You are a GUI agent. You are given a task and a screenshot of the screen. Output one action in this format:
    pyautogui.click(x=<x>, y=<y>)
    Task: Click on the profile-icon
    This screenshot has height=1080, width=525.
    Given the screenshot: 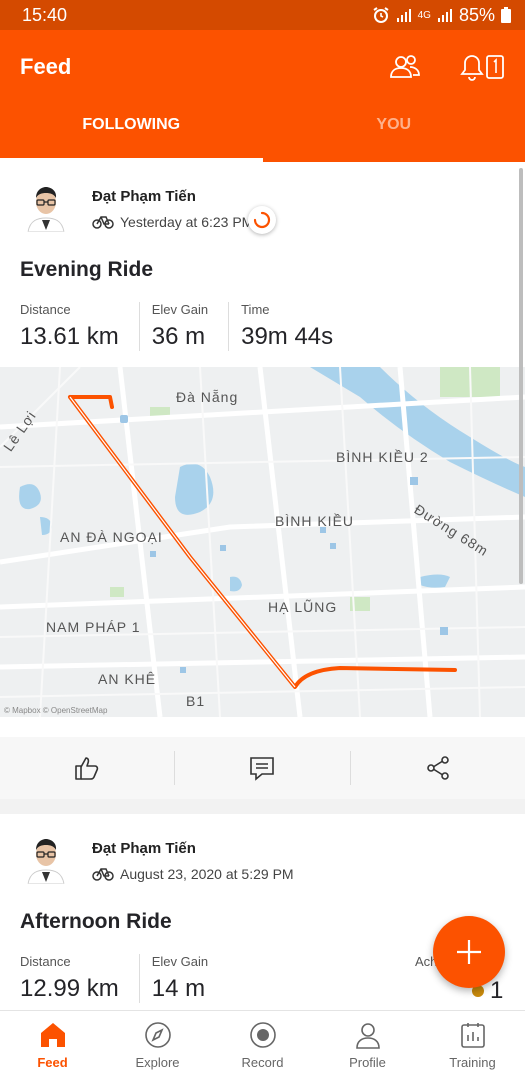 What is the action you would take?
    pyautogui.click(x=367, y=1036)
    